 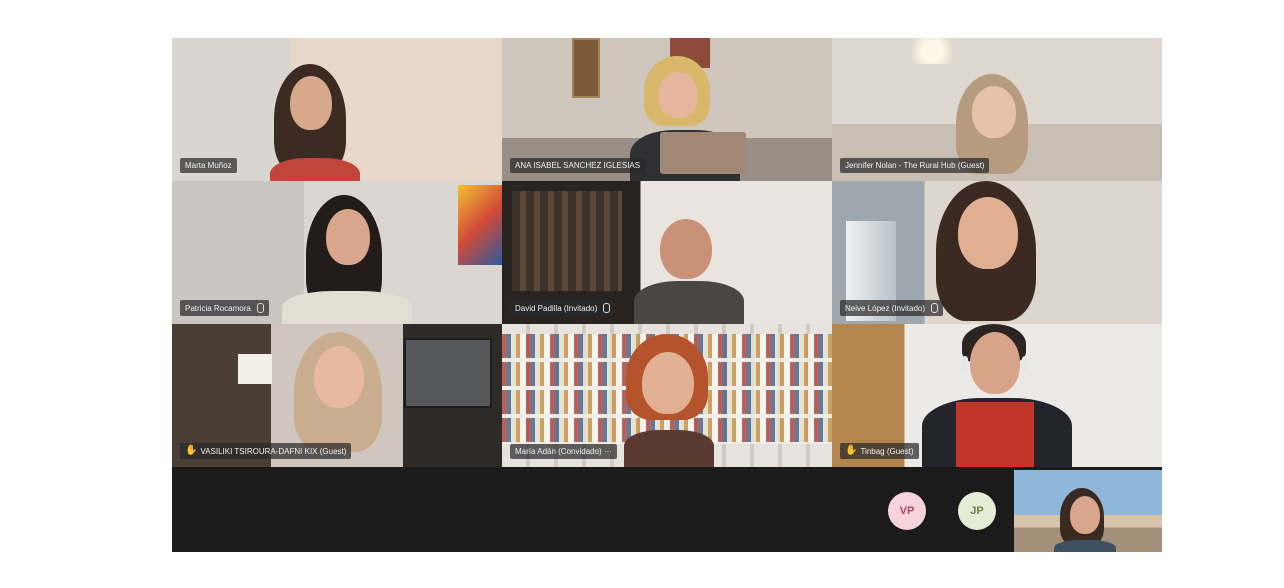 What do you see at coordinates (997, 395) in the screenshot?
I see `video-tile-9: ✋ Tinbag (Guest)` at bounding box center [997, 395].